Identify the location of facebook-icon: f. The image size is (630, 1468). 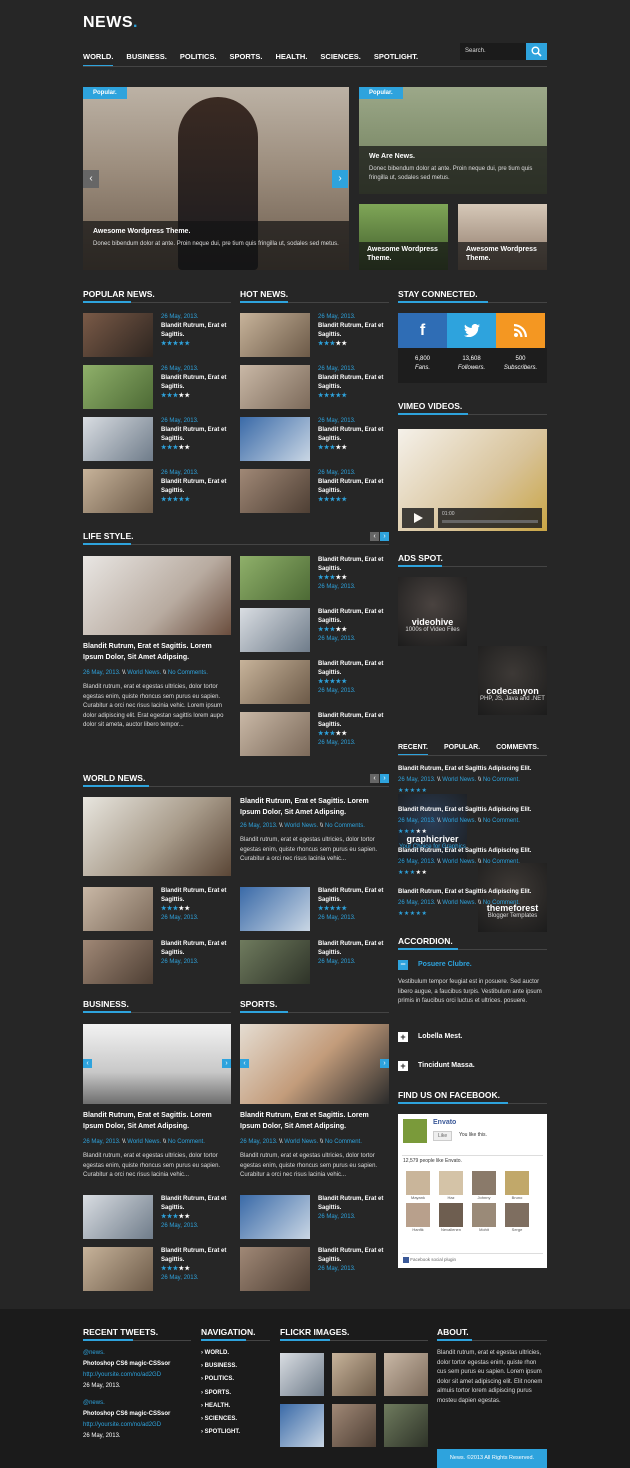
(422, 330).